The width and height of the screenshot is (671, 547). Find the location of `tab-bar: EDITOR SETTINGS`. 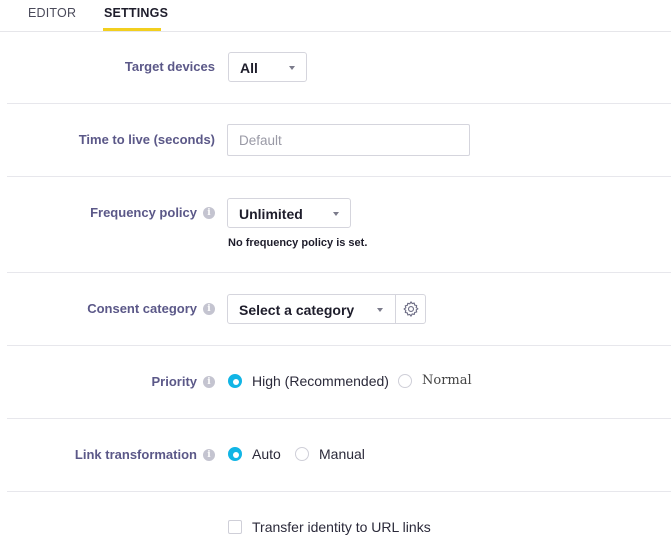

tab-bar: EDITOR SETTINGS is located at coordinates (335, 16).